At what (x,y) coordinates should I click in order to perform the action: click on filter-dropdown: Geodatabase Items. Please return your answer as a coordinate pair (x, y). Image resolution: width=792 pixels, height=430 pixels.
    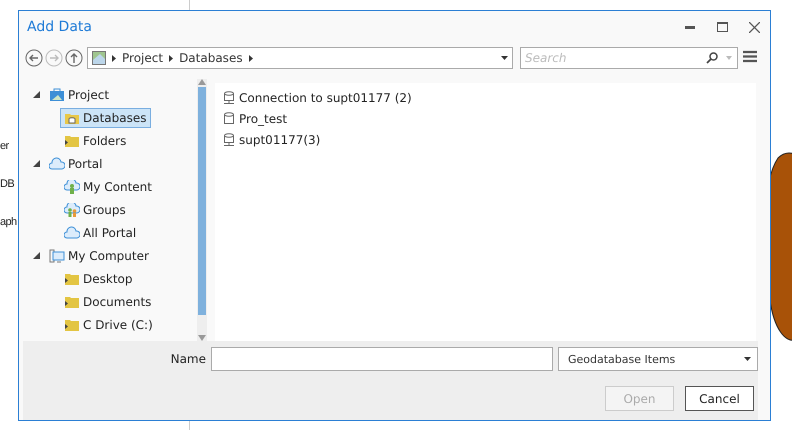
    Looking at the image, I should click on (658, 359).